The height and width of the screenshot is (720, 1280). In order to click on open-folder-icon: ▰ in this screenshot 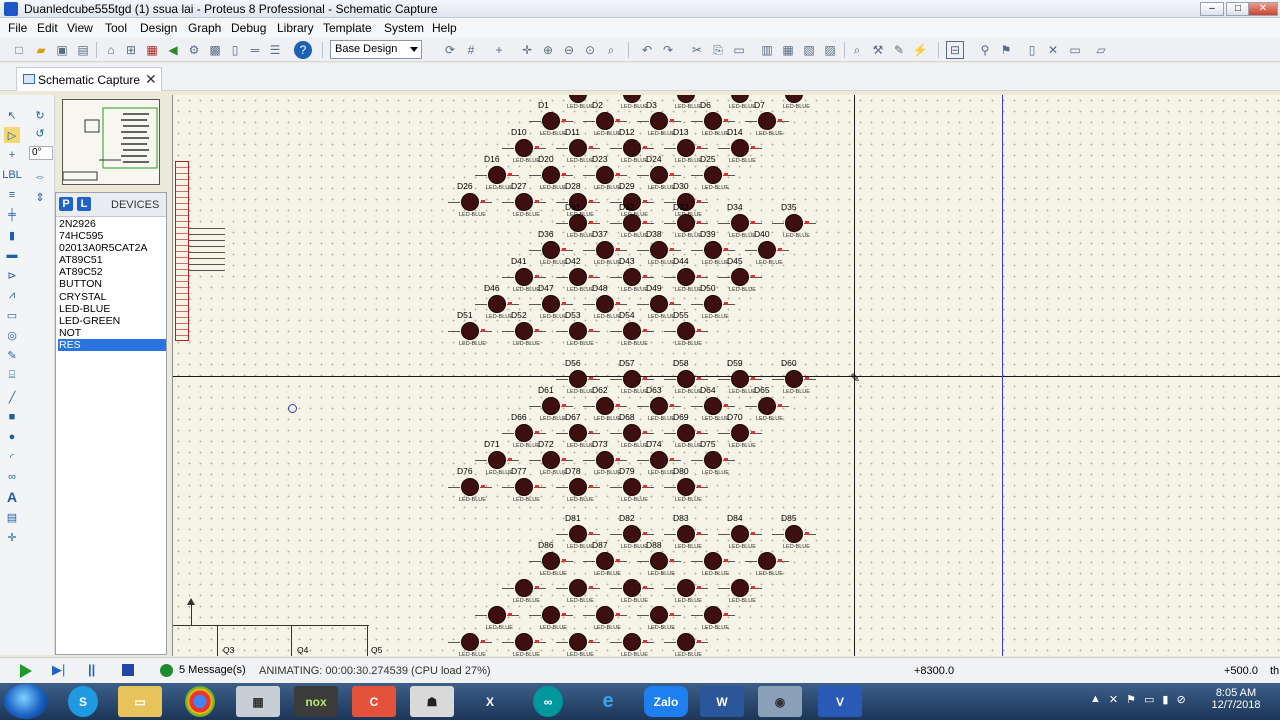, I will do `click(41, 50)`.